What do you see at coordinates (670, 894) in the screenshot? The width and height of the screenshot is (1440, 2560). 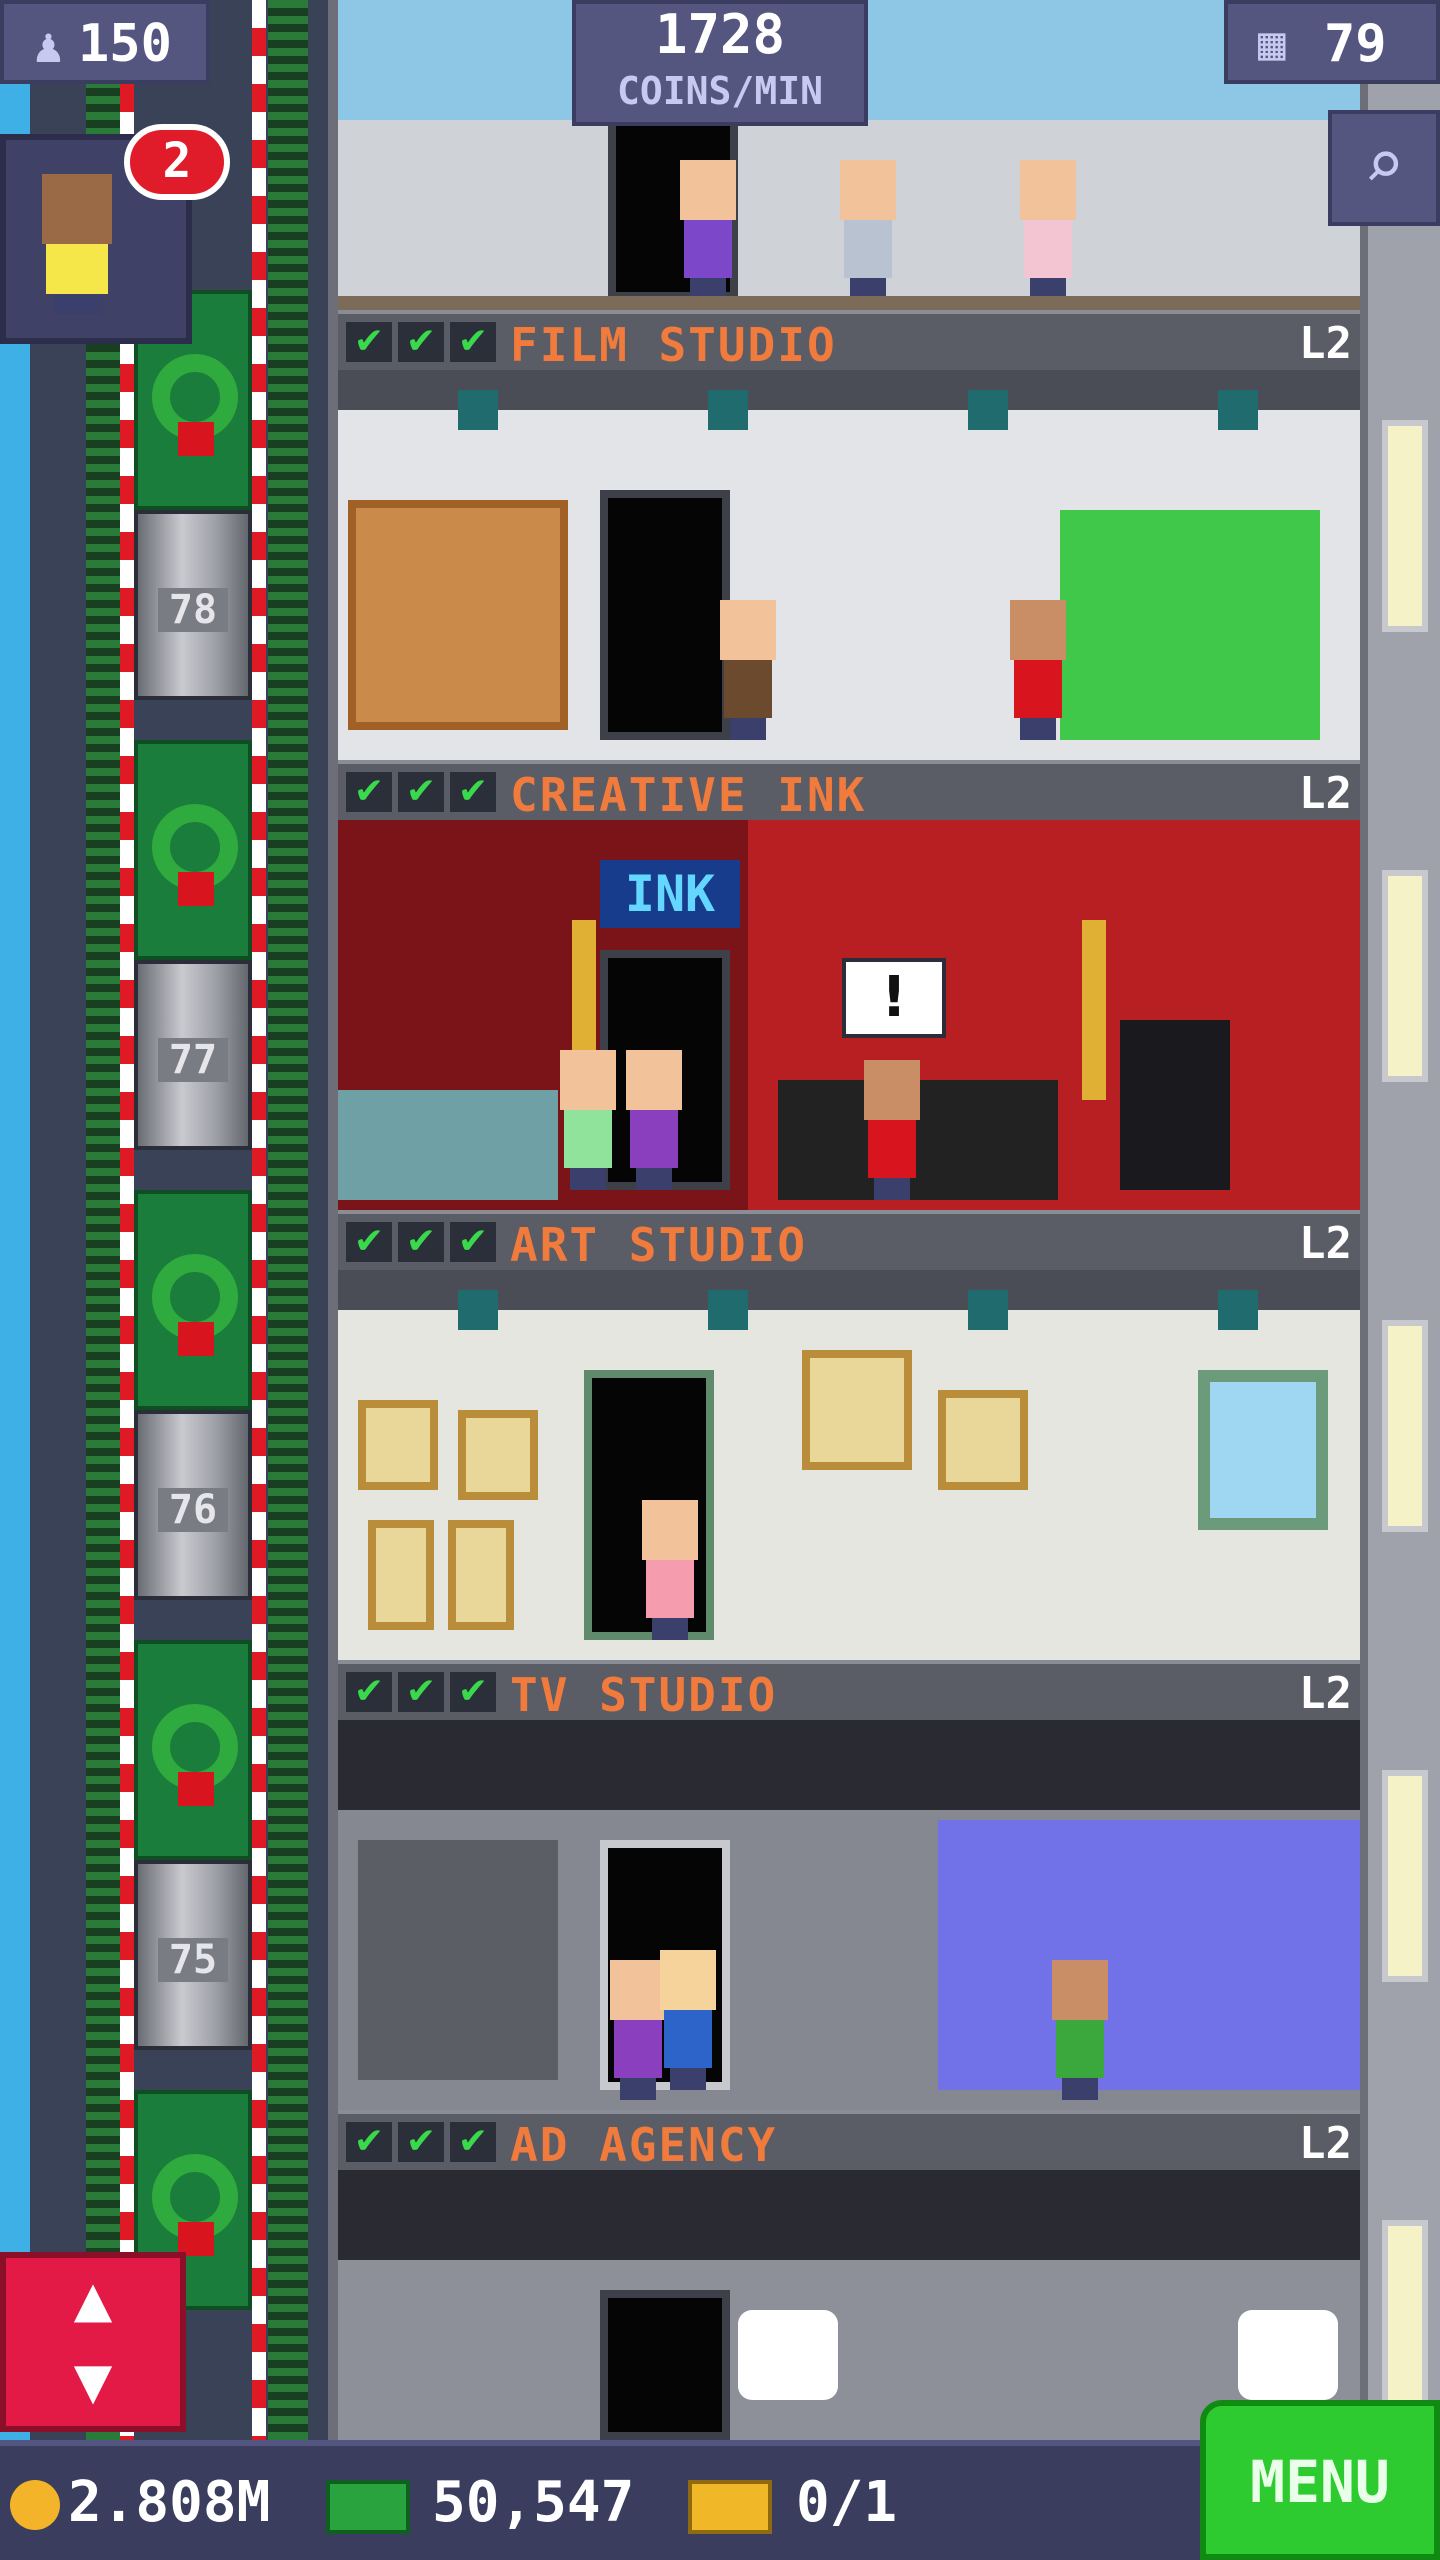 I see `ink-neon-sign: INK` at bounding box center [670, 894].